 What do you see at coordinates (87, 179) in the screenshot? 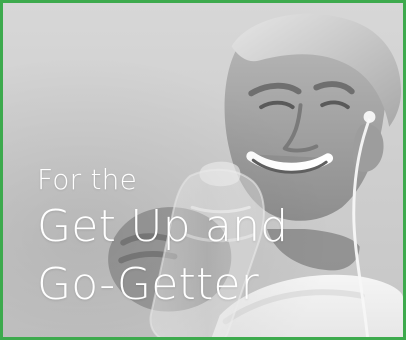
I see `headline-small: For the` at bounding box center [87, 179].